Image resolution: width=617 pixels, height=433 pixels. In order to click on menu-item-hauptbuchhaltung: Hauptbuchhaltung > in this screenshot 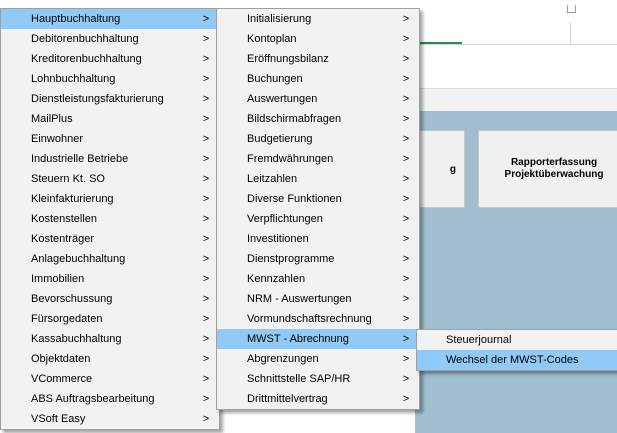, I will do `click(110, 19)`.